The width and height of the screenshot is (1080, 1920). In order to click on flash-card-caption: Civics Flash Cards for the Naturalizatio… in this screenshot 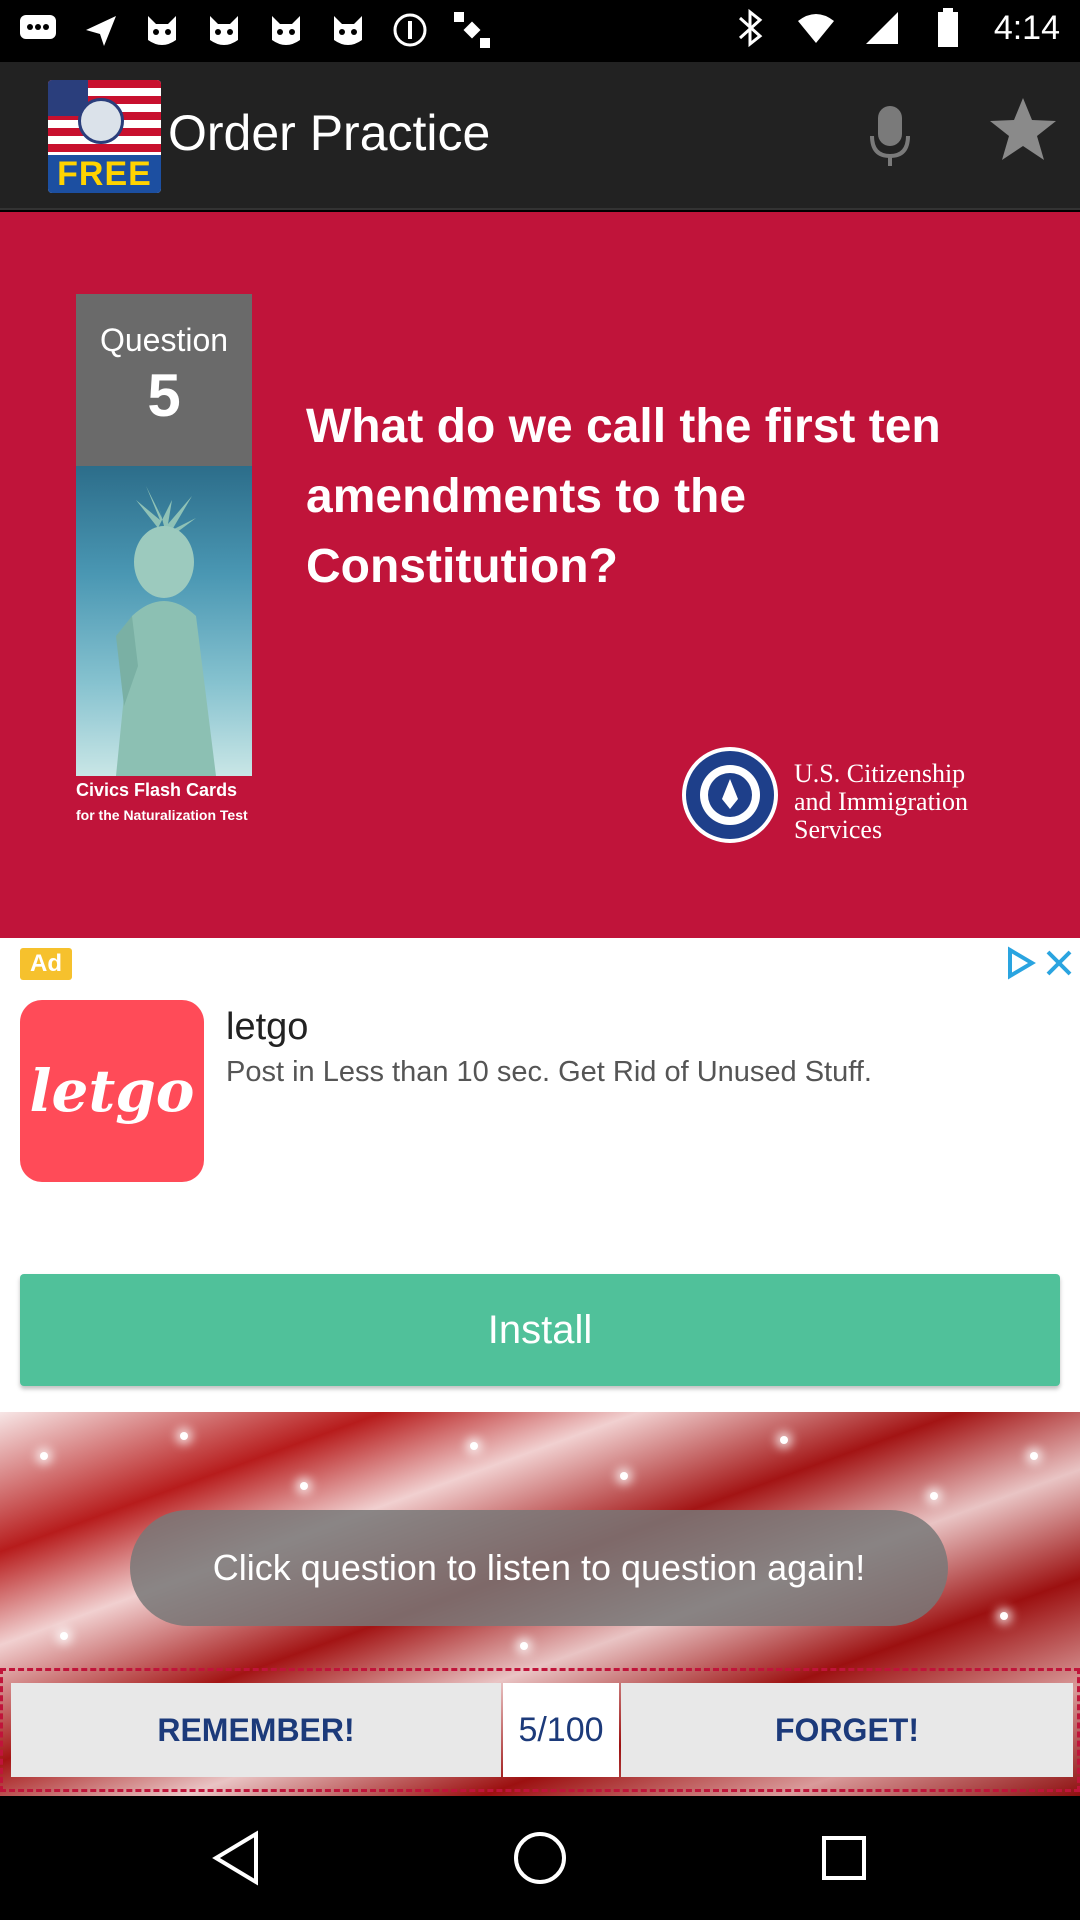, I will do `click(162, 801)`.